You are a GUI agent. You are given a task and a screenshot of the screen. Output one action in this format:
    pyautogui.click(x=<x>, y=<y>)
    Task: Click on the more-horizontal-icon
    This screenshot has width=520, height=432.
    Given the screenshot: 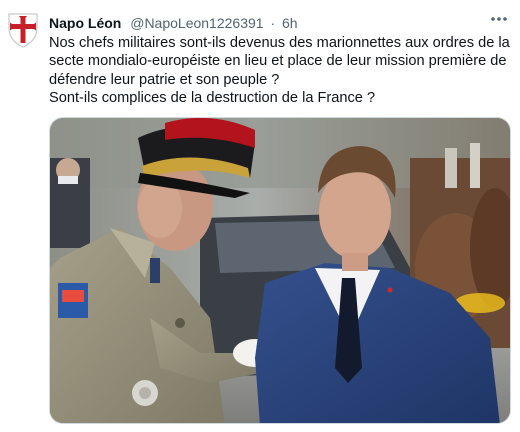 What is the action you would take?
    pyautogui.click(x=499, y=19)
    